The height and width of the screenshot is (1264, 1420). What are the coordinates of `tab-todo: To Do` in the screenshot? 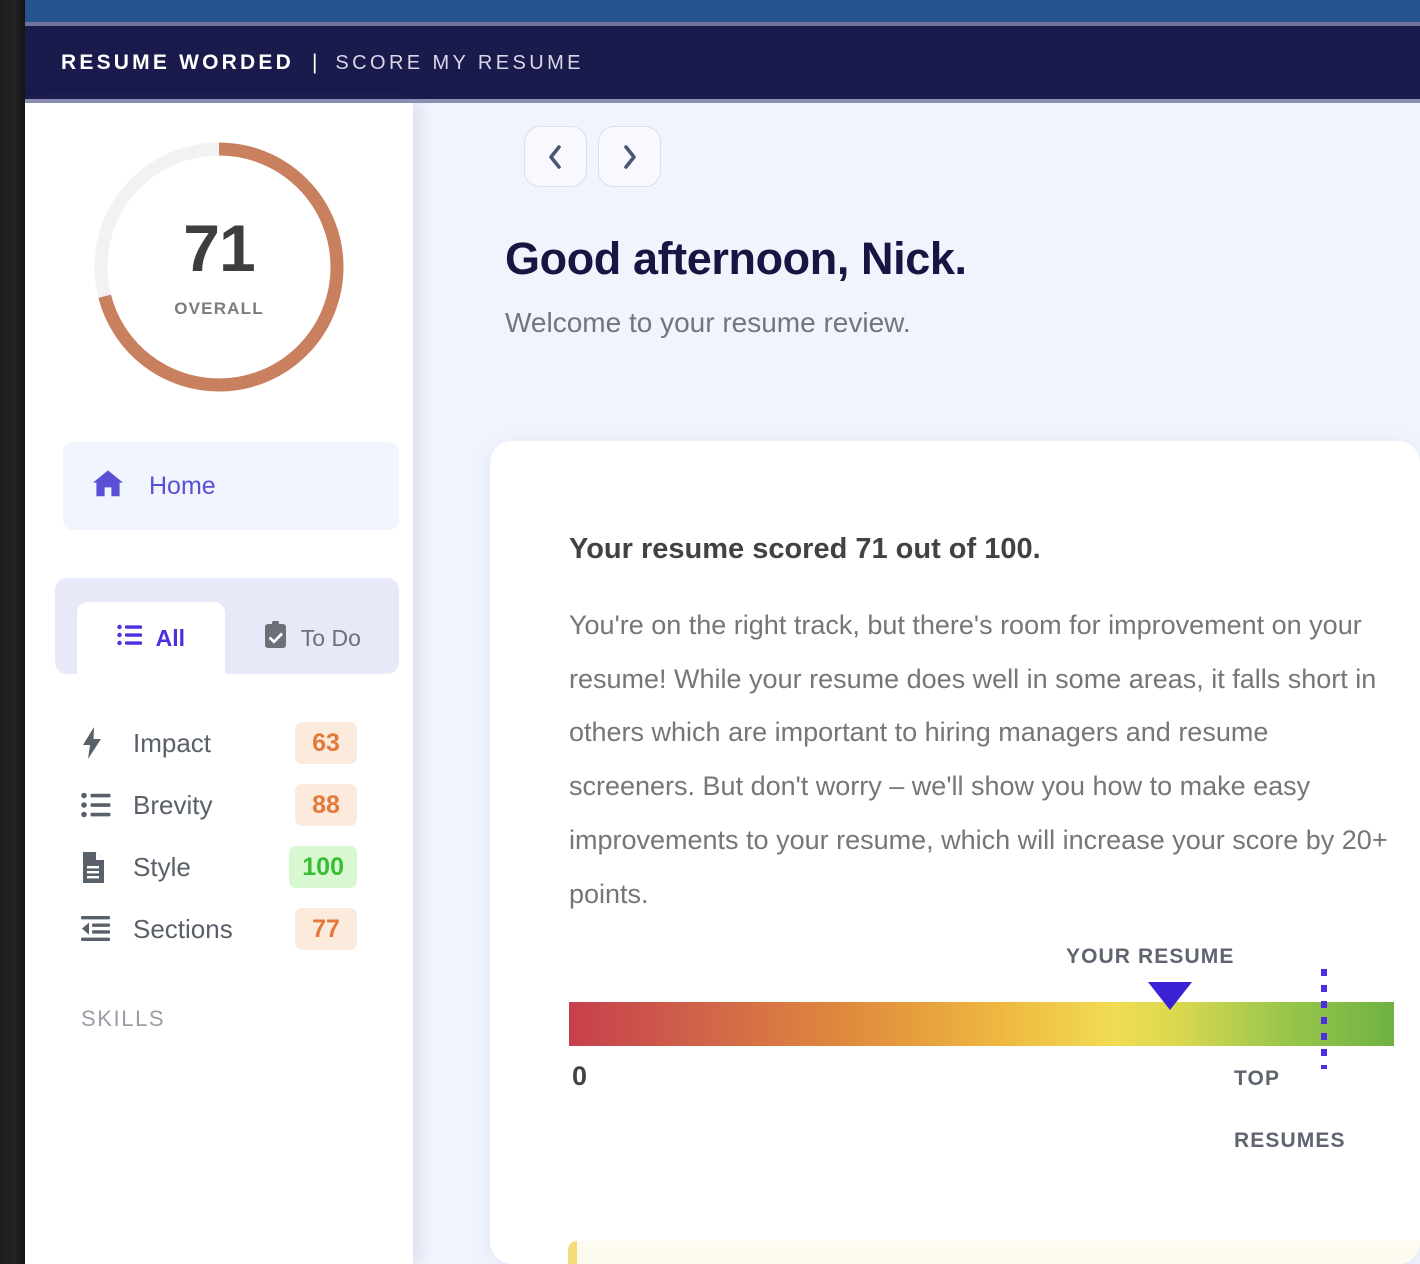 It's located at (312, 638).